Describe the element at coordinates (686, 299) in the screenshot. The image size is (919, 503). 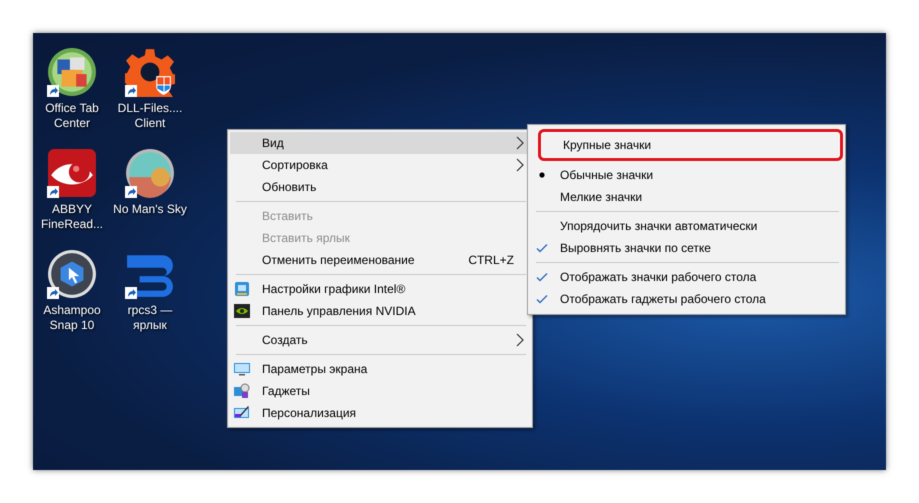
I see `menu-item: Отображать гаджеты рабочего стола` at that location.